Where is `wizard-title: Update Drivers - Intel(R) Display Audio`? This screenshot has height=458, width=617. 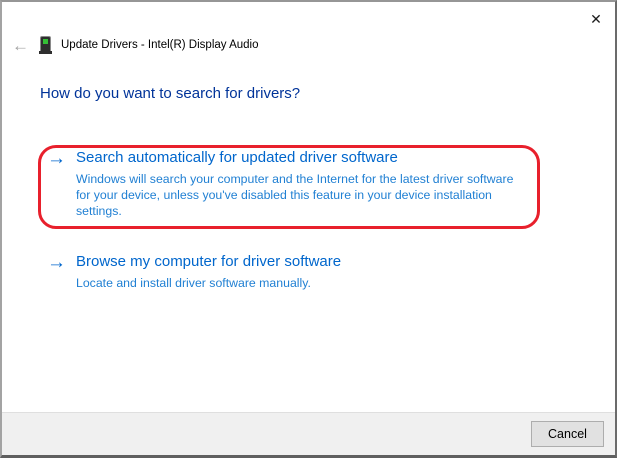
wizard-title: Update Drivers - Intel(R) Display Audio is located at coordinates (160, 45).